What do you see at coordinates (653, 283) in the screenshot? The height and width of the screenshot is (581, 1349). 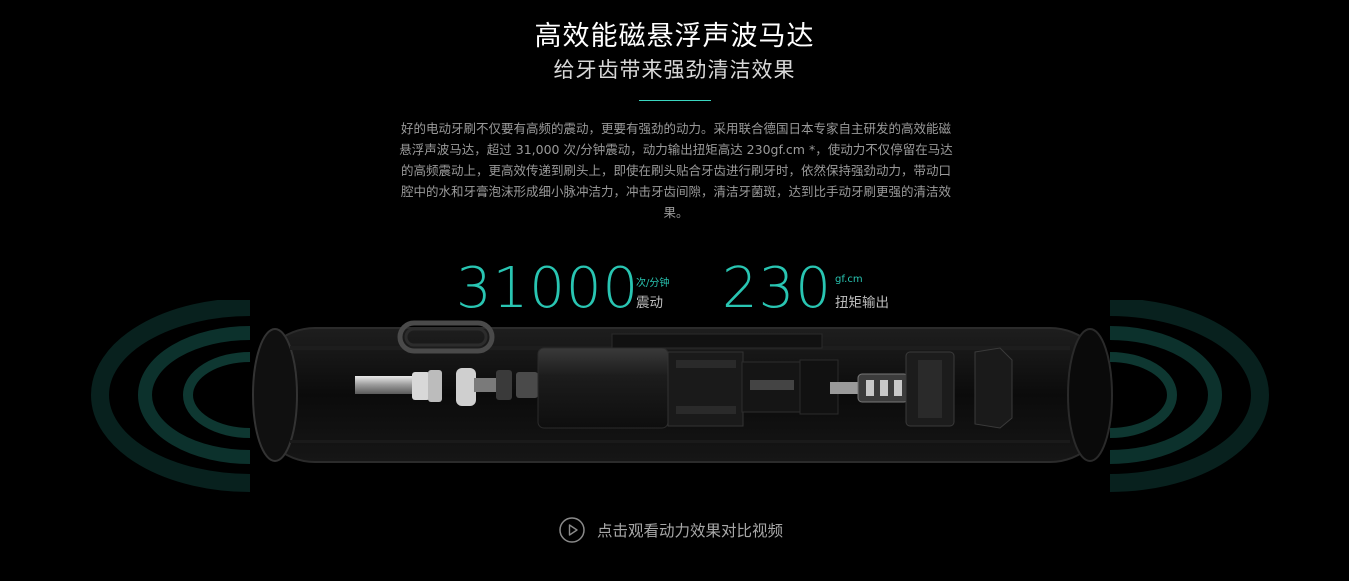 I see `stat-unit: 次/分钟` at bounding box center [653, 283].